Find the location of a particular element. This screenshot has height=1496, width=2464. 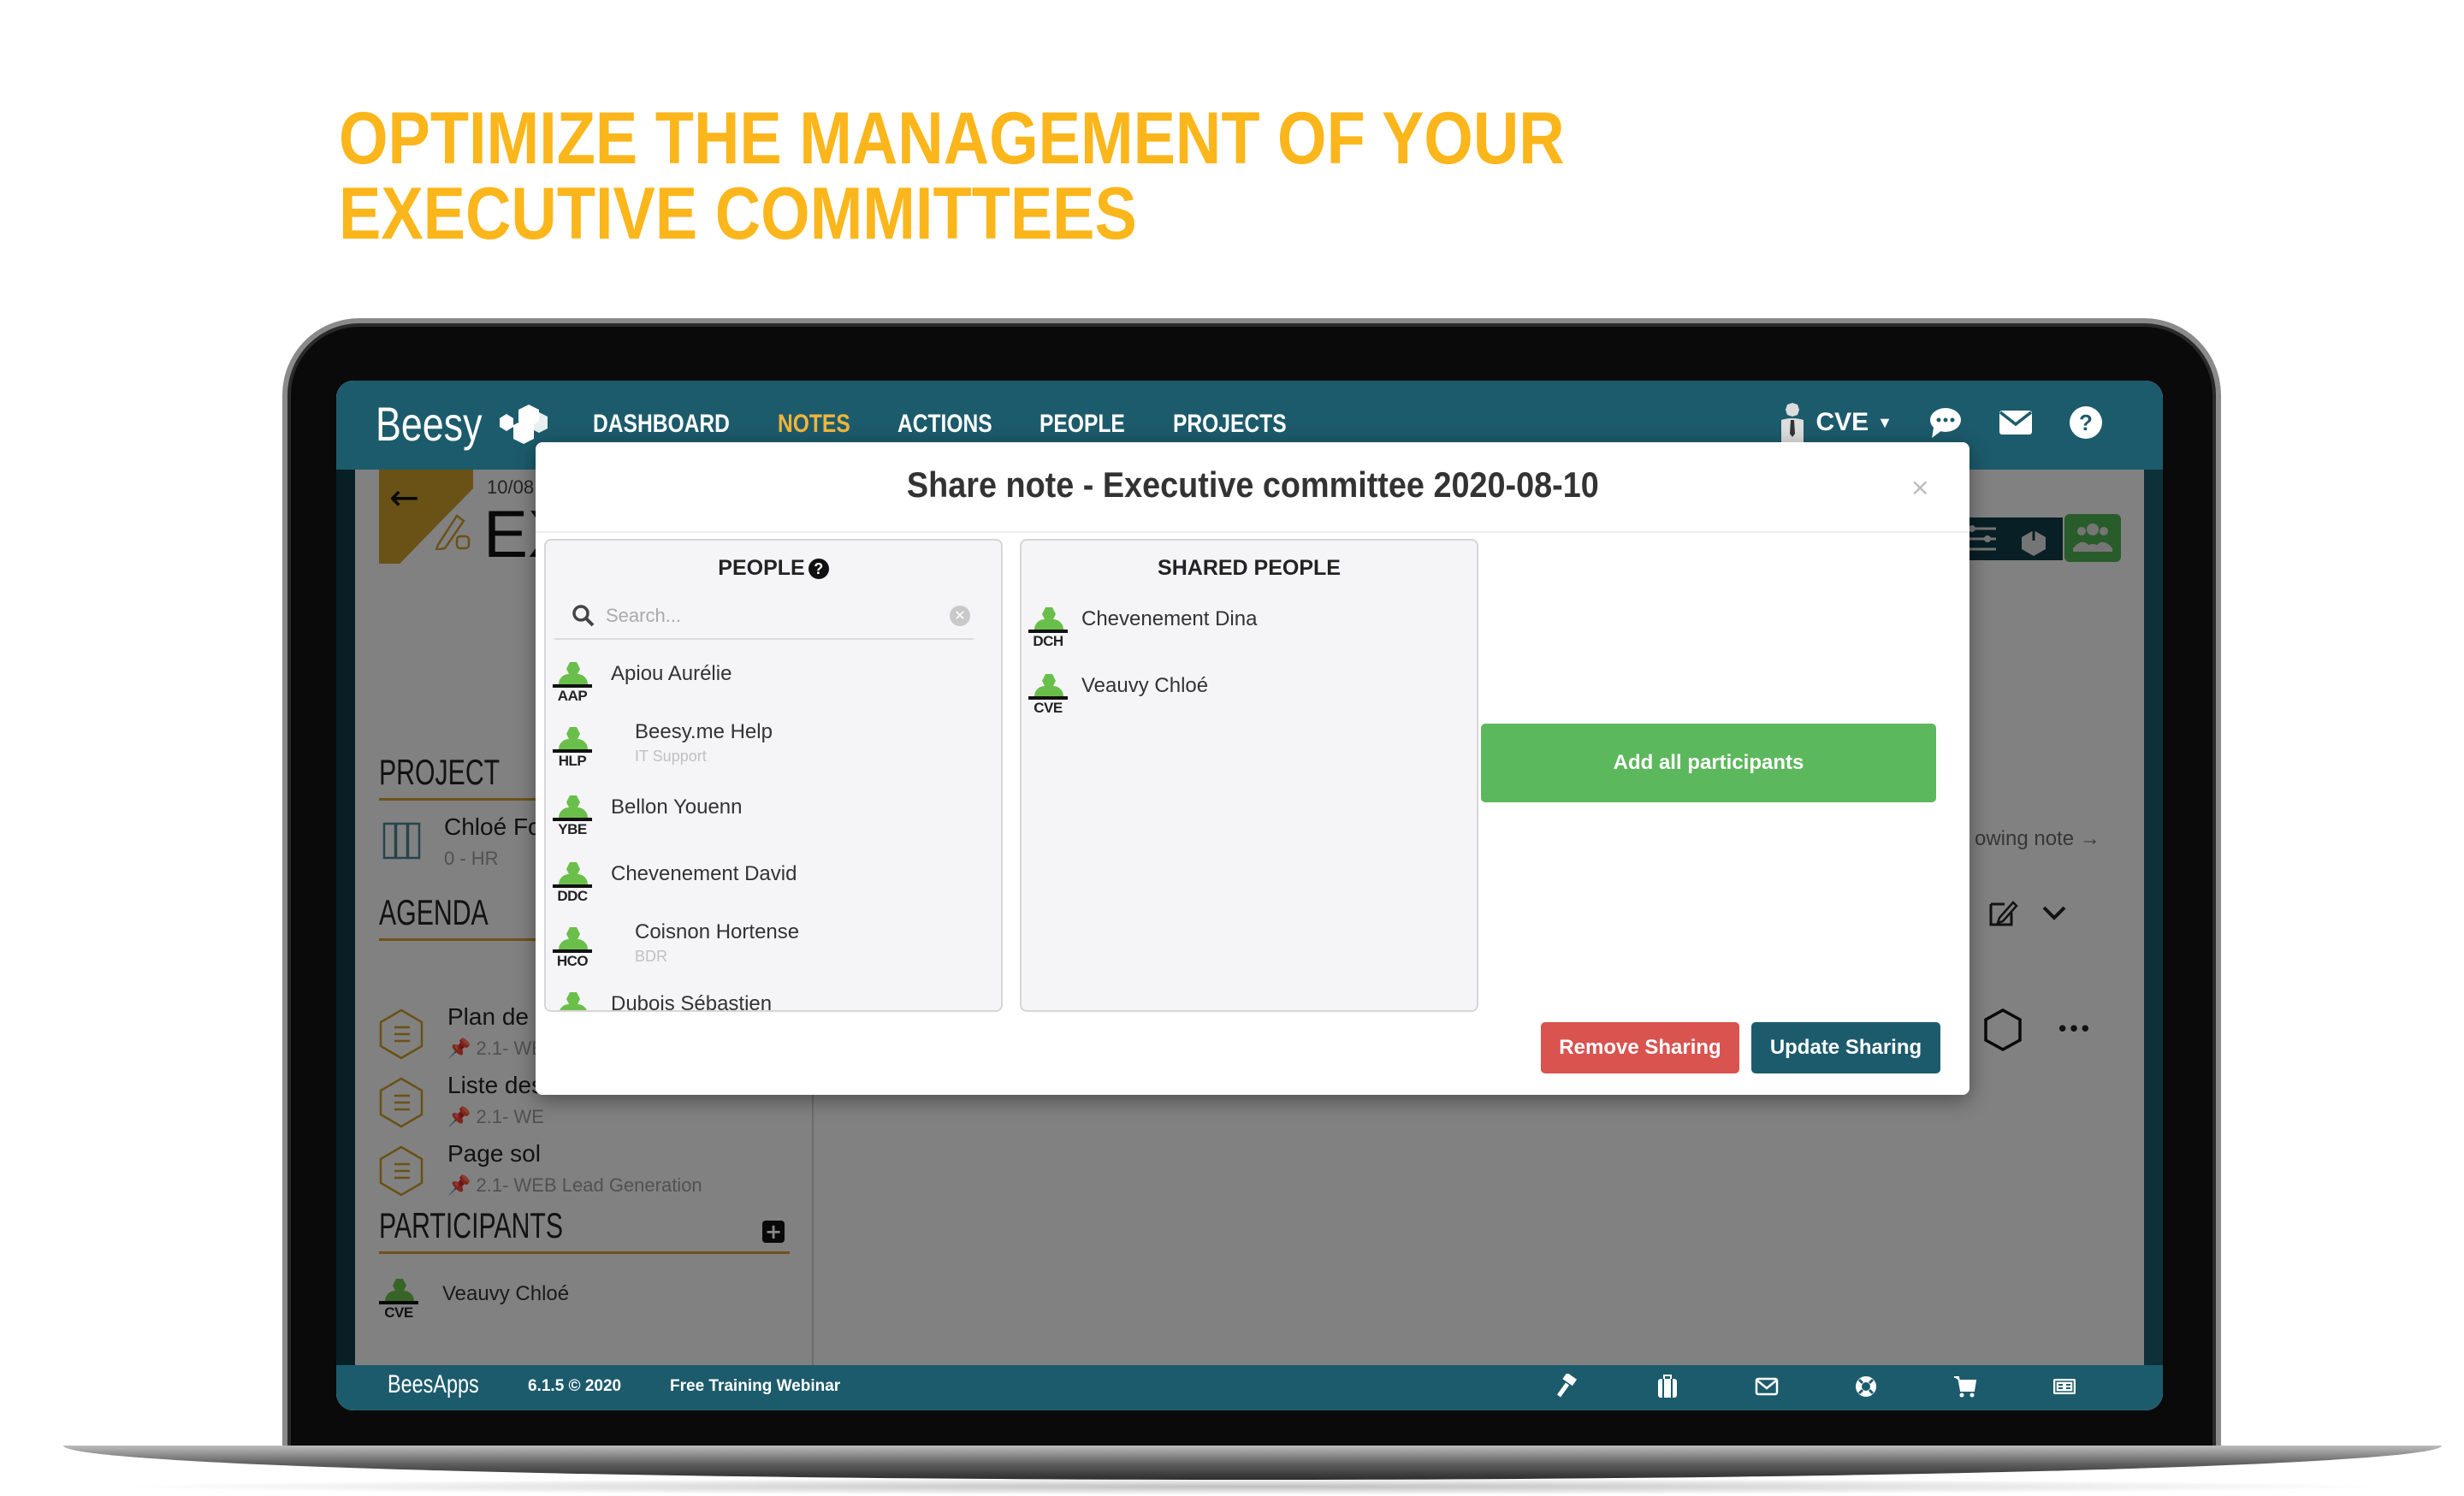

avatar: CVE is located at coordinates (1048, 699).